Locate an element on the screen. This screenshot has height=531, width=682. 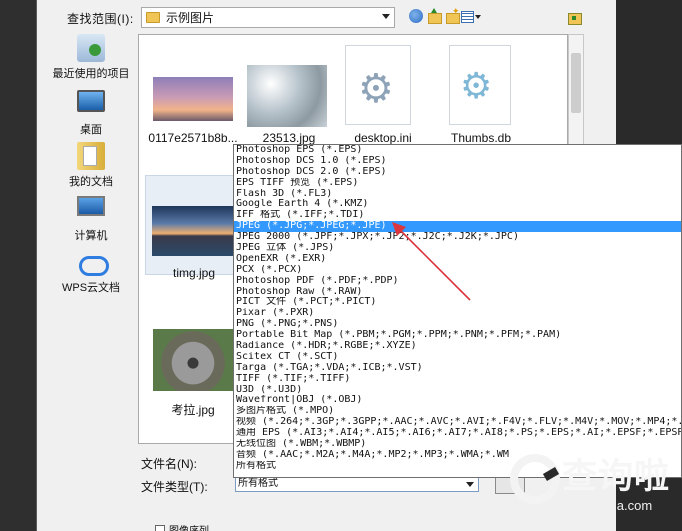
filetype-option: Flash 3D (*.FL3) is located at coordinates (457, 194).